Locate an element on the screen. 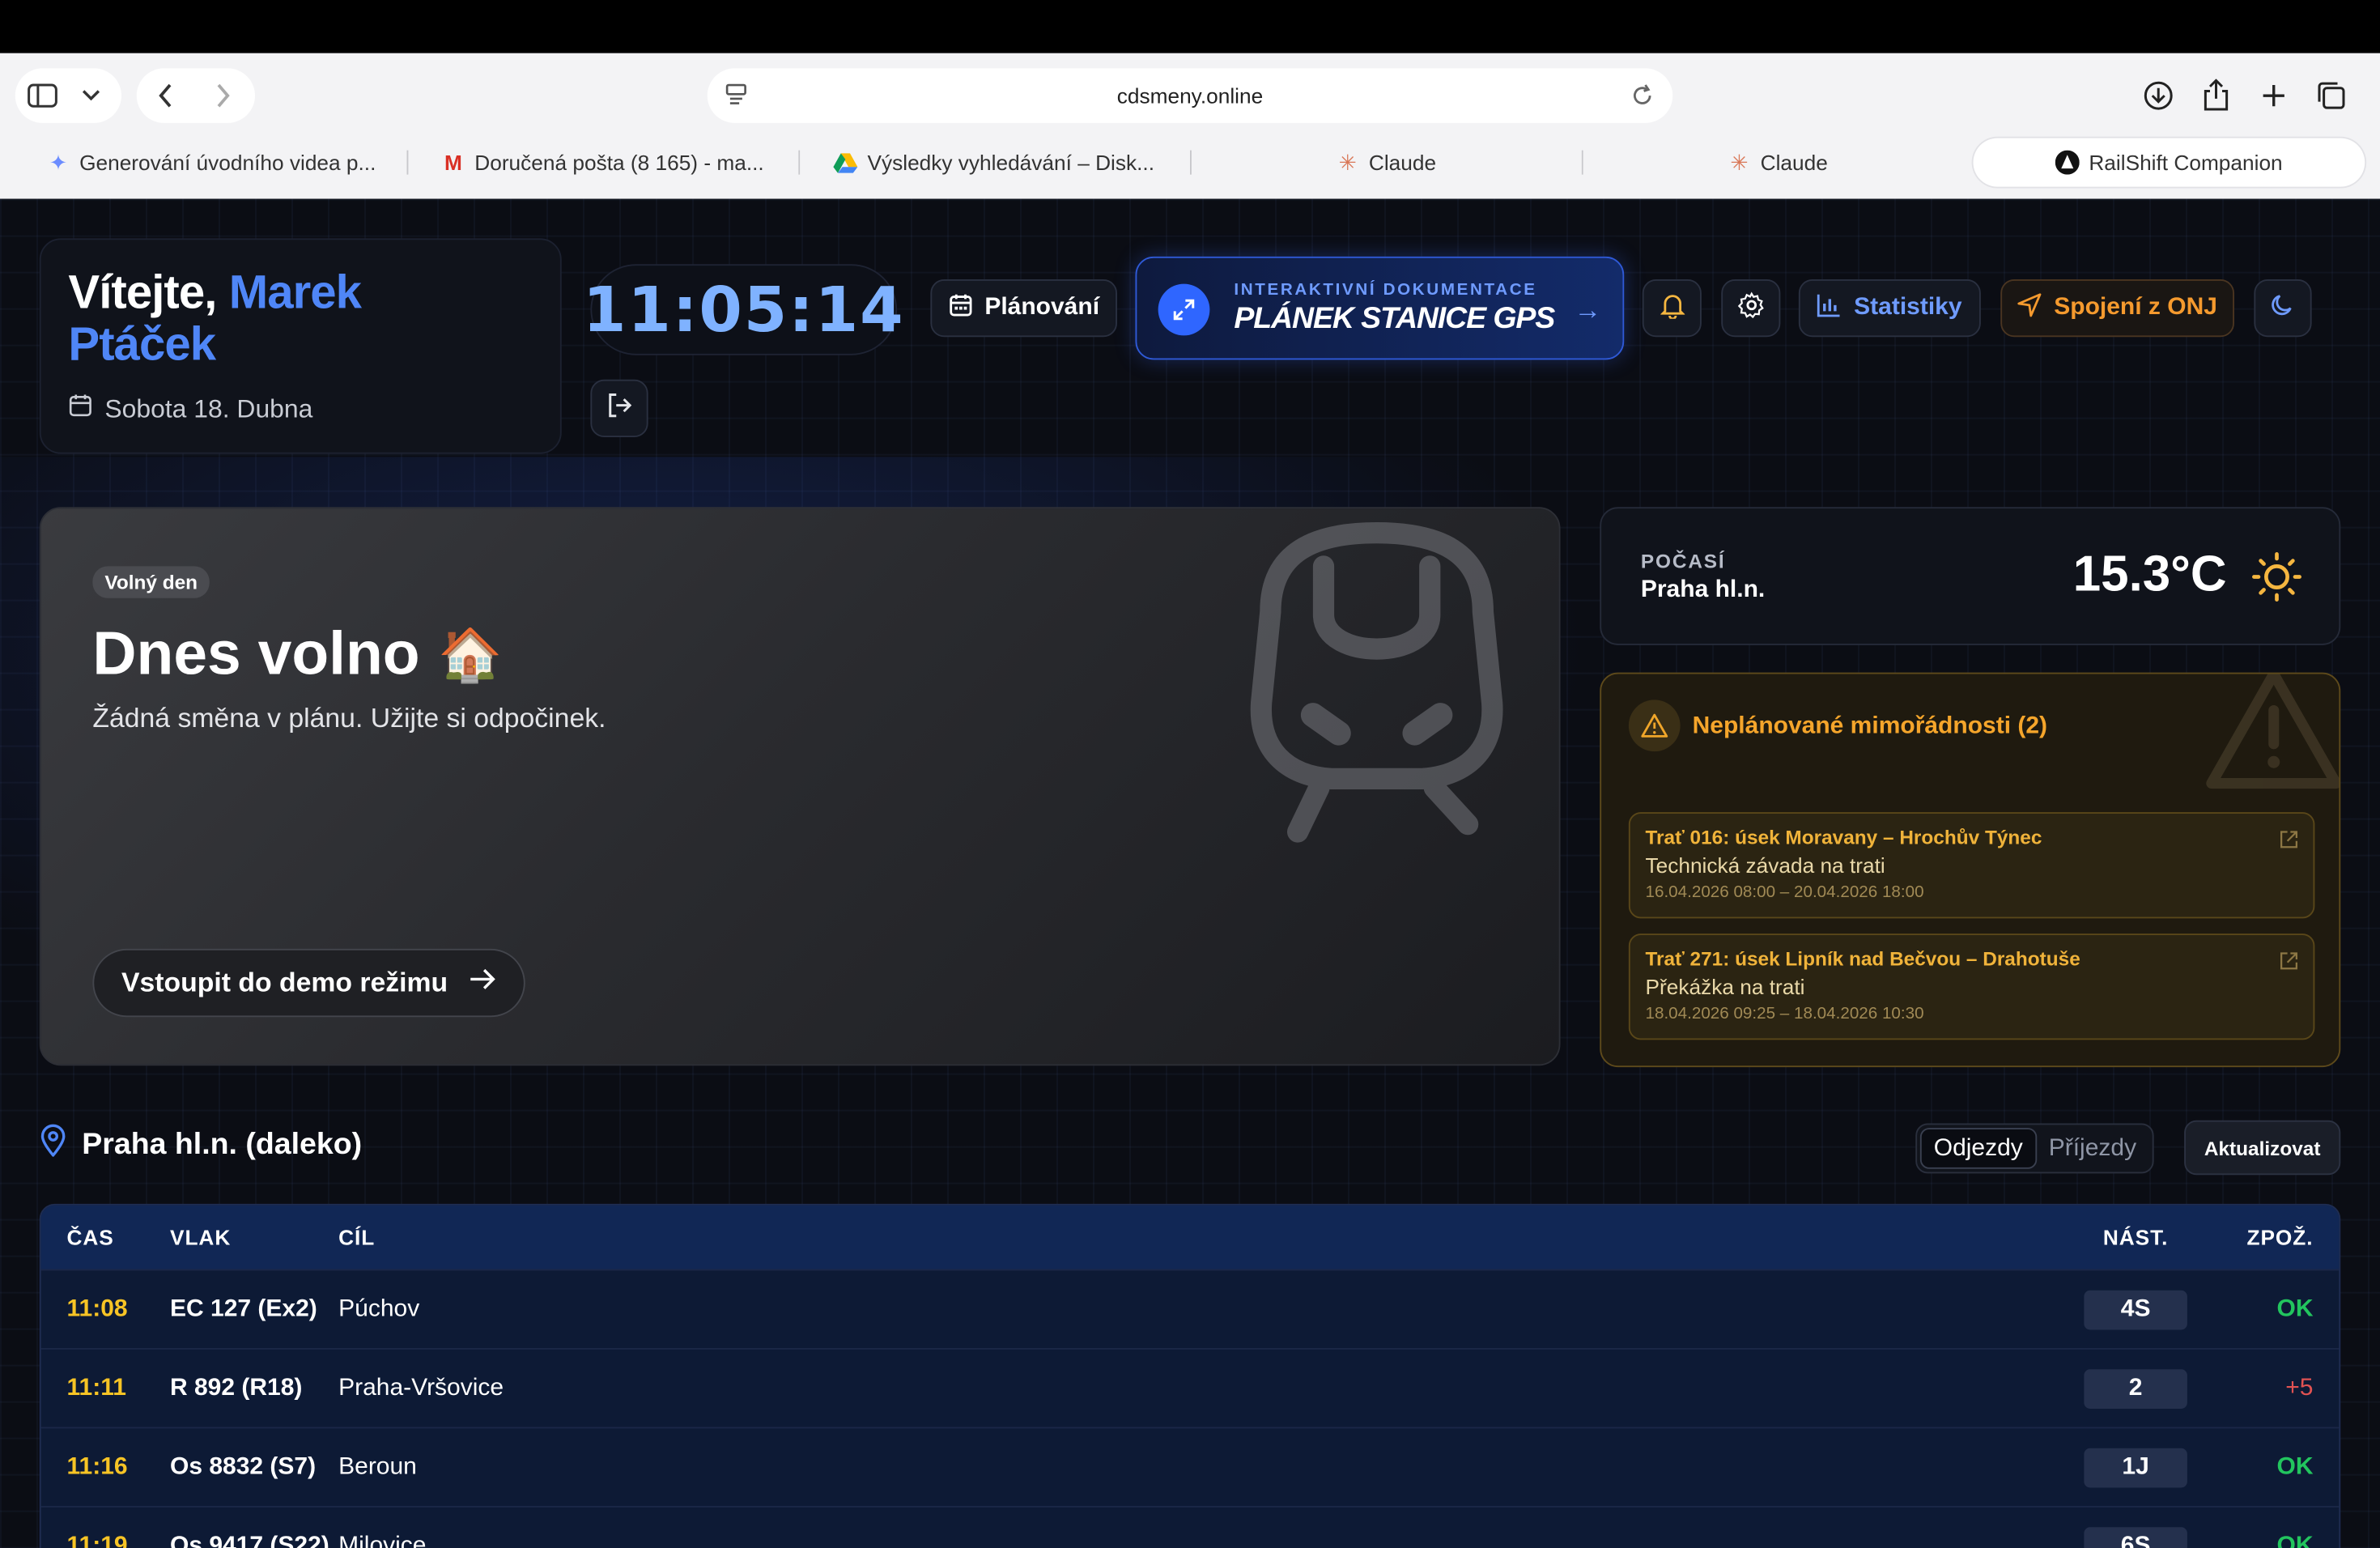  table-row: 11:08 EC 127 (Ex2) Púchov 4S OK is located at coordinates (1190, 1309).